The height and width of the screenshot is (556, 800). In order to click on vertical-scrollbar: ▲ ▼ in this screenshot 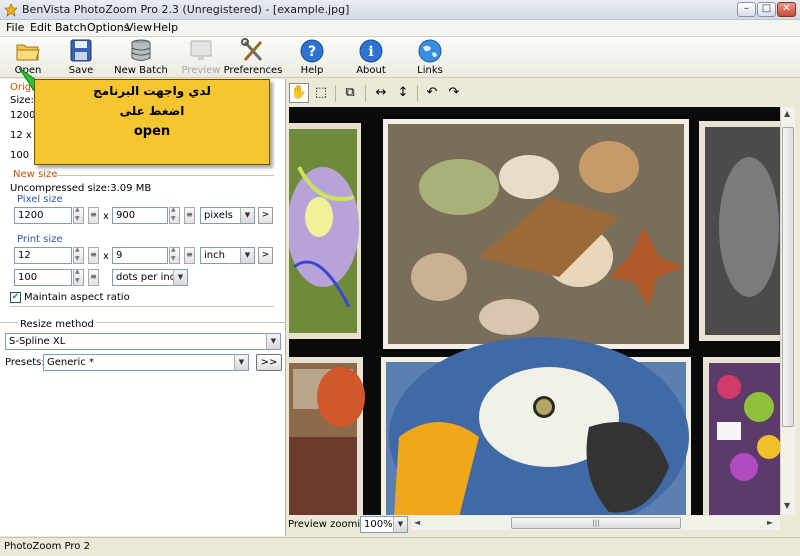, I will do `click(787, 311)`.